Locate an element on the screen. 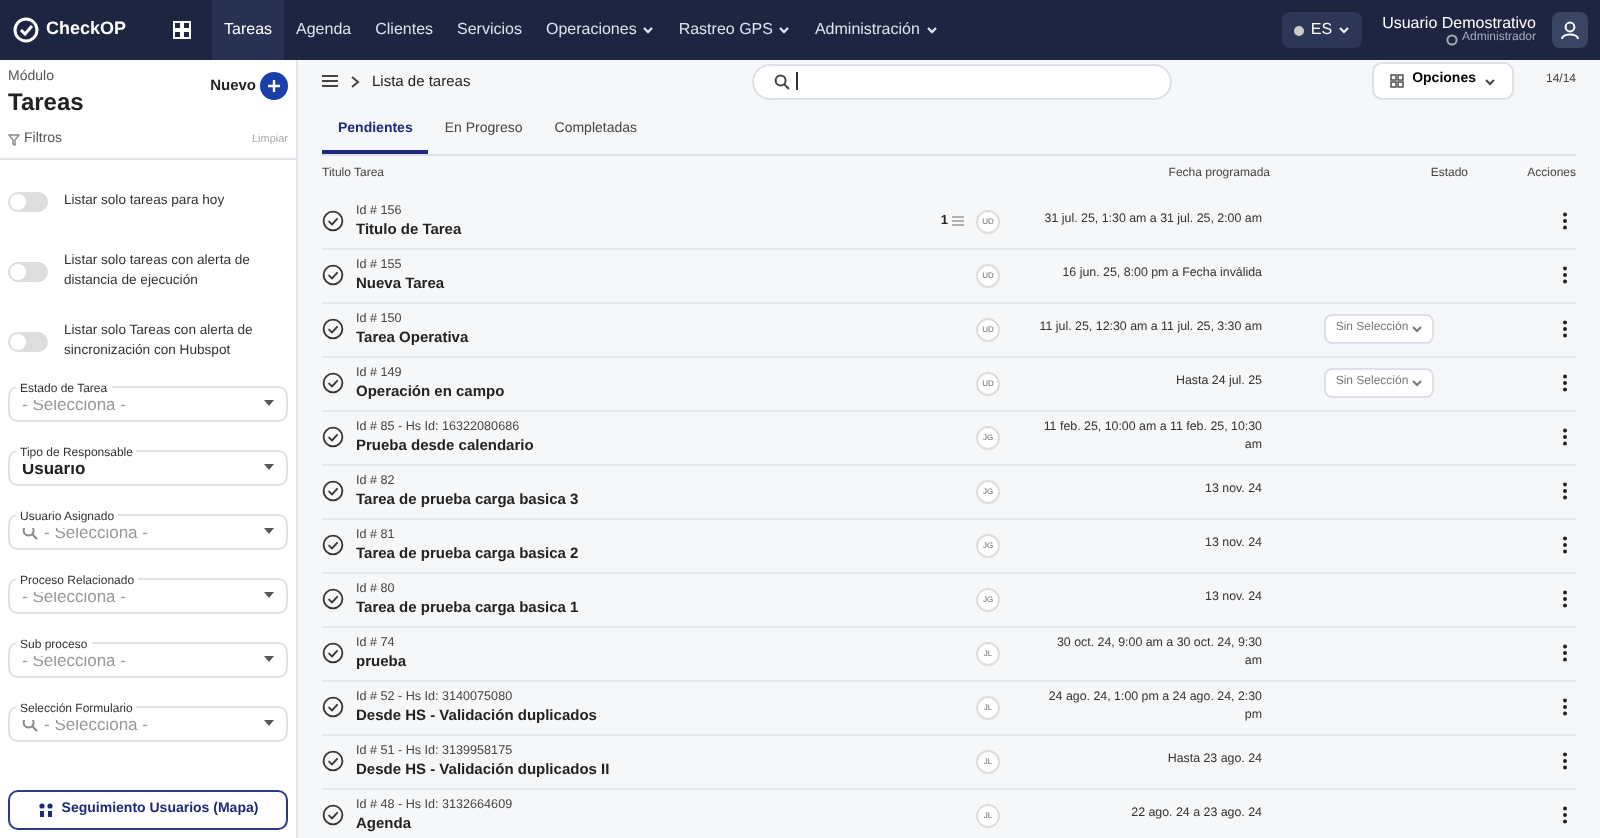 Image resolution: width=1600 pixels, height=838 pixels. menu-icon is located at coordinates (330, 81).